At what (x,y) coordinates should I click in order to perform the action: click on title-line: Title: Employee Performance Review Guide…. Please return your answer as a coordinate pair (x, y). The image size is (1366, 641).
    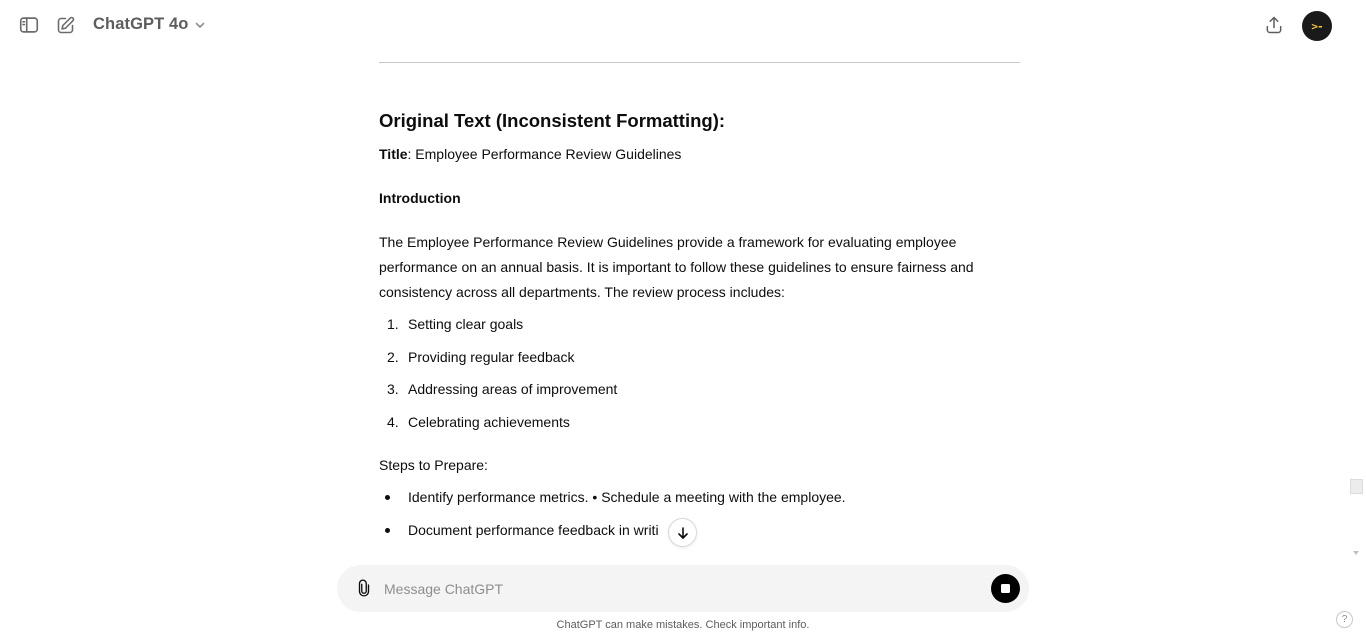
    Looking at the image, I should click on (530, 154).